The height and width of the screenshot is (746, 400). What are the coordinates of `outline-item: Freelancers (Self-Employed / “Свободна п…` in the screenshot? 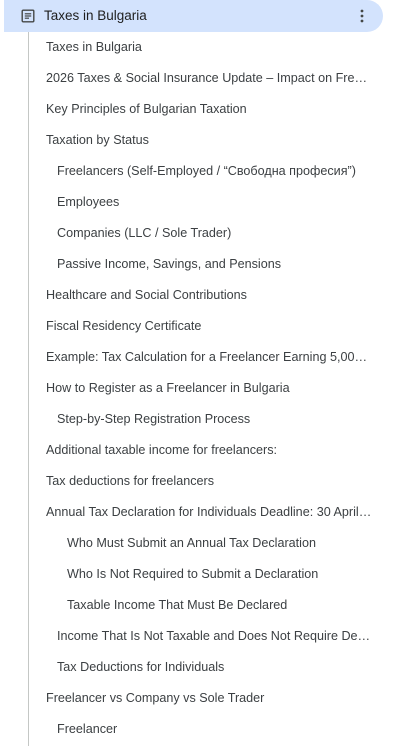 It's located at (214, 171).